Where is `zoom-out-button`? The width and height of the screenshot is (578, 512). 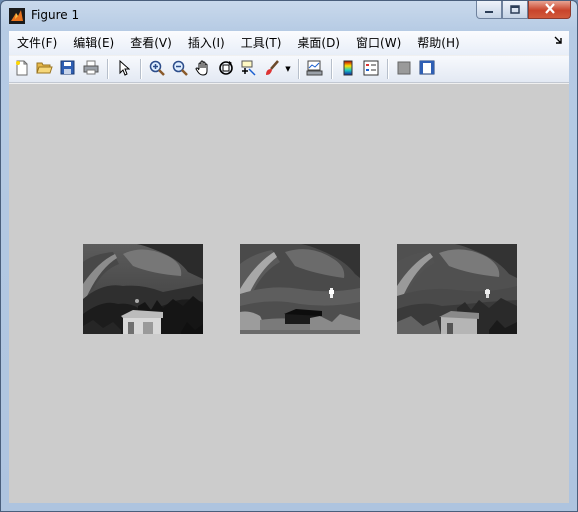 zoom-out-button is located at coordinates (179, 69).